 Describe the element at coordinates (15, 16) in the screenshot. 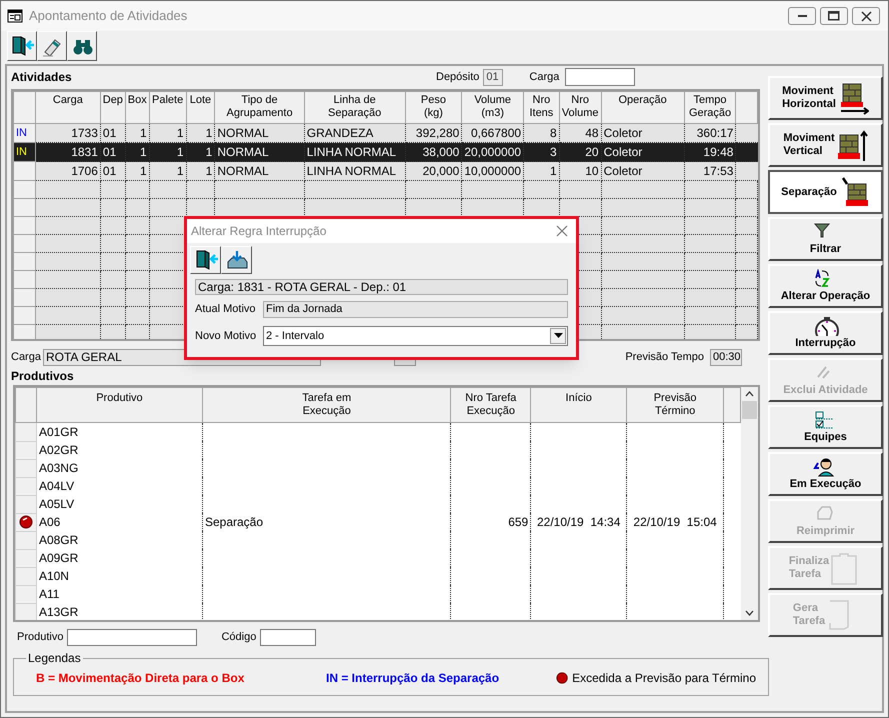

I see `window-icon` at that location.